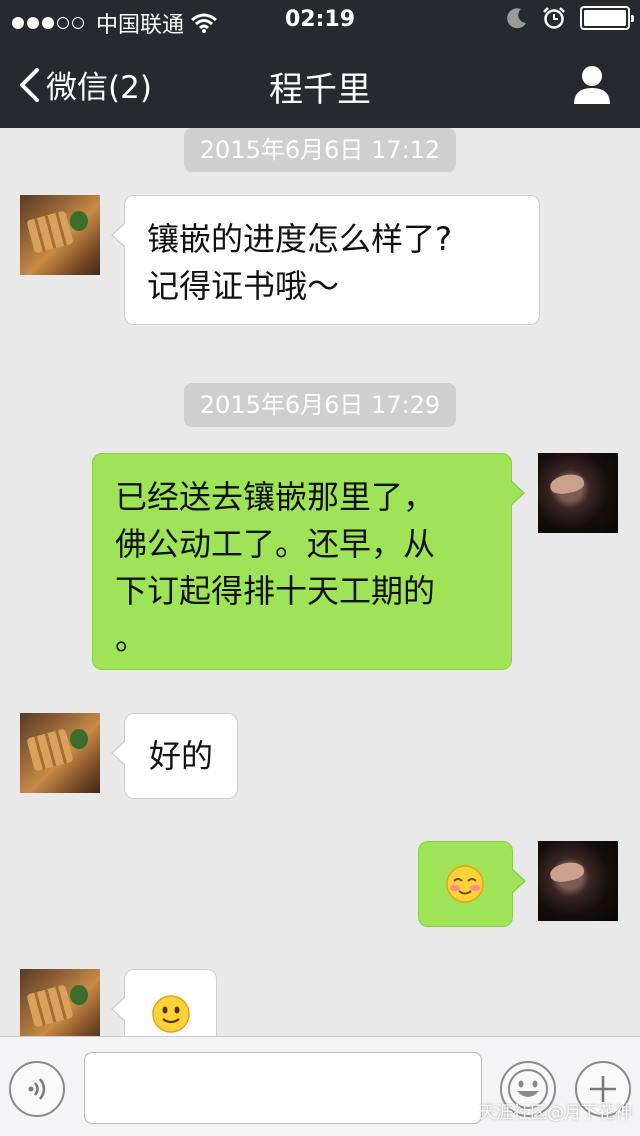  What do you see at coordinates (299, 262) in the screenshot?
I see `message-text: 镶嵌的进度怎么样了? 记得证书哦～` at bounding box center [299, 262].